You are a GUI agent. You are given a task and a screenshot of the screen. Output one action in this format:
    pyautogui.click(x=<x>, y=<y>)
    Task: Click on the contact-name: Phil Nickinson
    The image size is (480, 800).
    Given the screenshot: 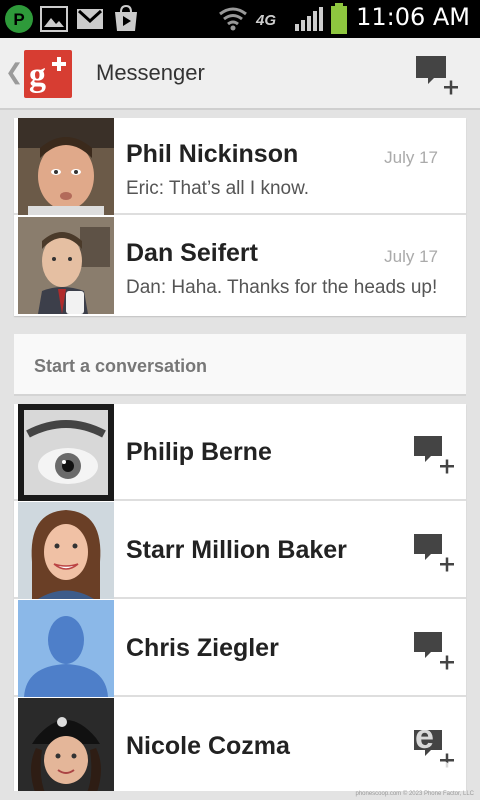 What is the action you would take?
    pyautogui.click(x=212, y=154)
    